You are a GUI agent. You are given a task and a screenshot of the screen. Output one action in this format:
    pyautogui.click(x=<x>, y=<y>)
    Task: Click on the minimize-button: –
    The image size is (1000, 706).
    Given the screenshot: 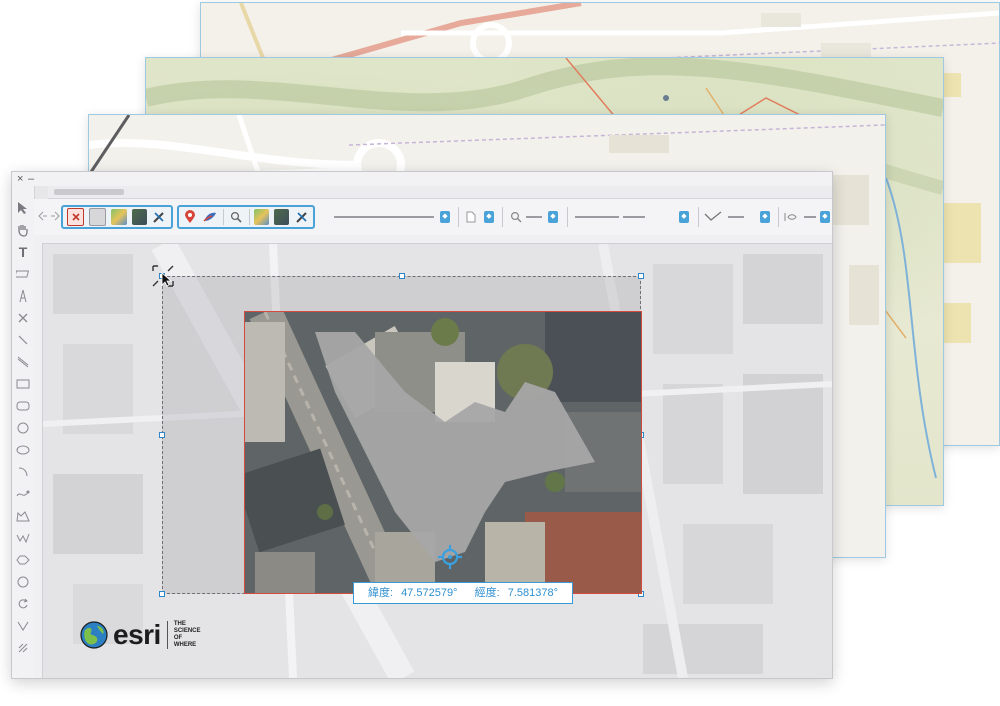 What is the action you would take?
    pyautogui.click(x=31, y=179)
    